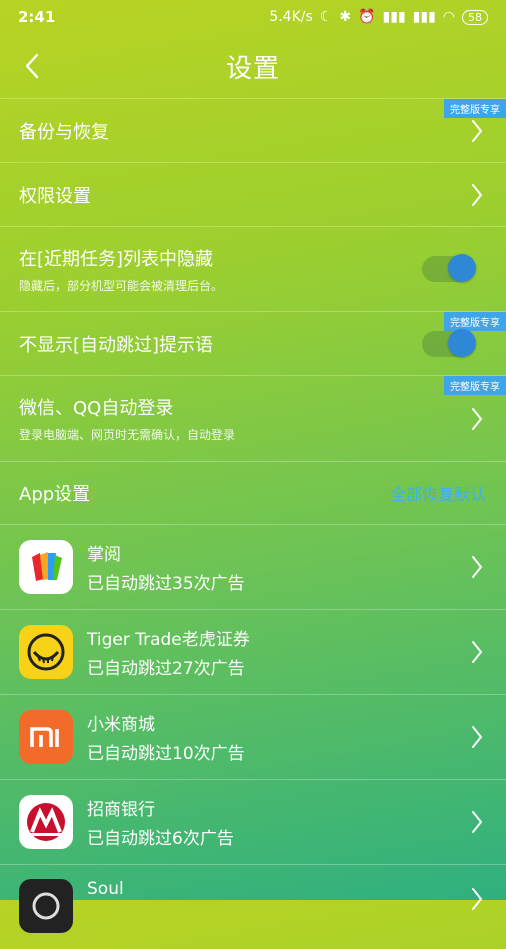 This screenshot has width=506, height=949. I want to click on auto-login-label: 微信、QQ自动登录, so click(96, 408).